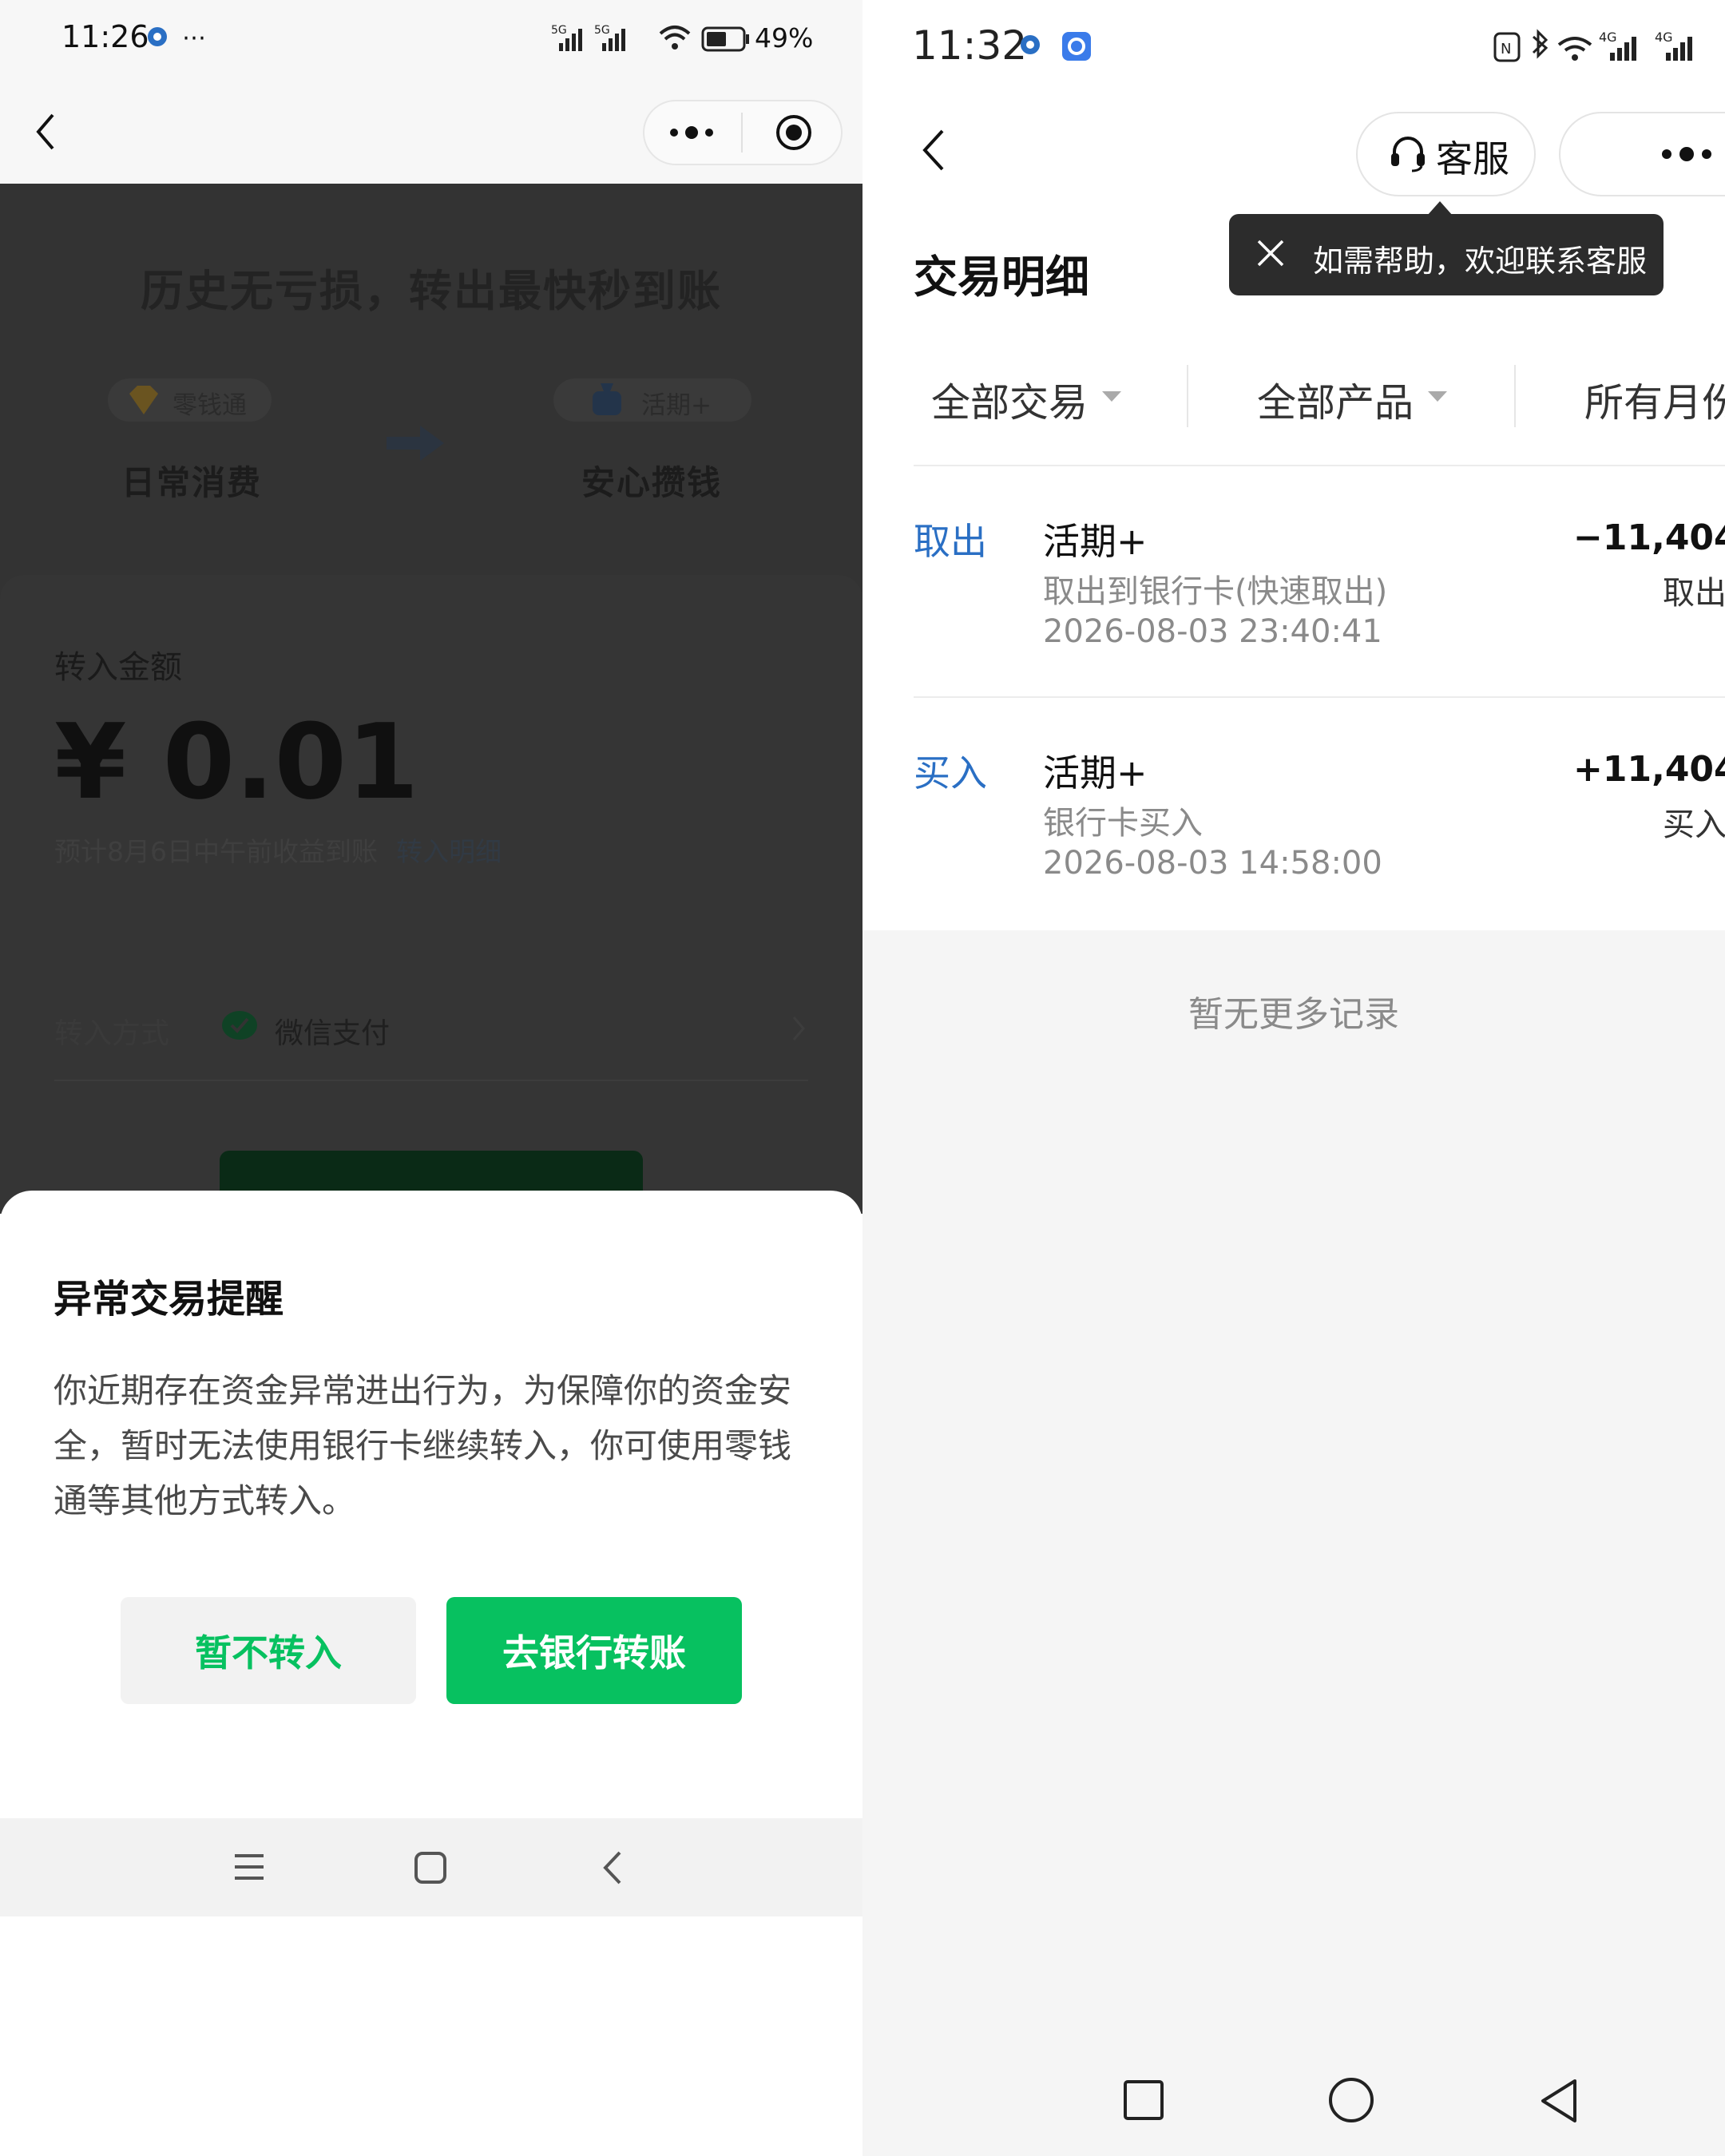 The image size is (1725, 2156). What do you see at coordinates (1481, 261) in the screenshot?
I see `help-tooltip-text: 如需帮助，欢迎联系客服` at bounding box center [1481, 261].